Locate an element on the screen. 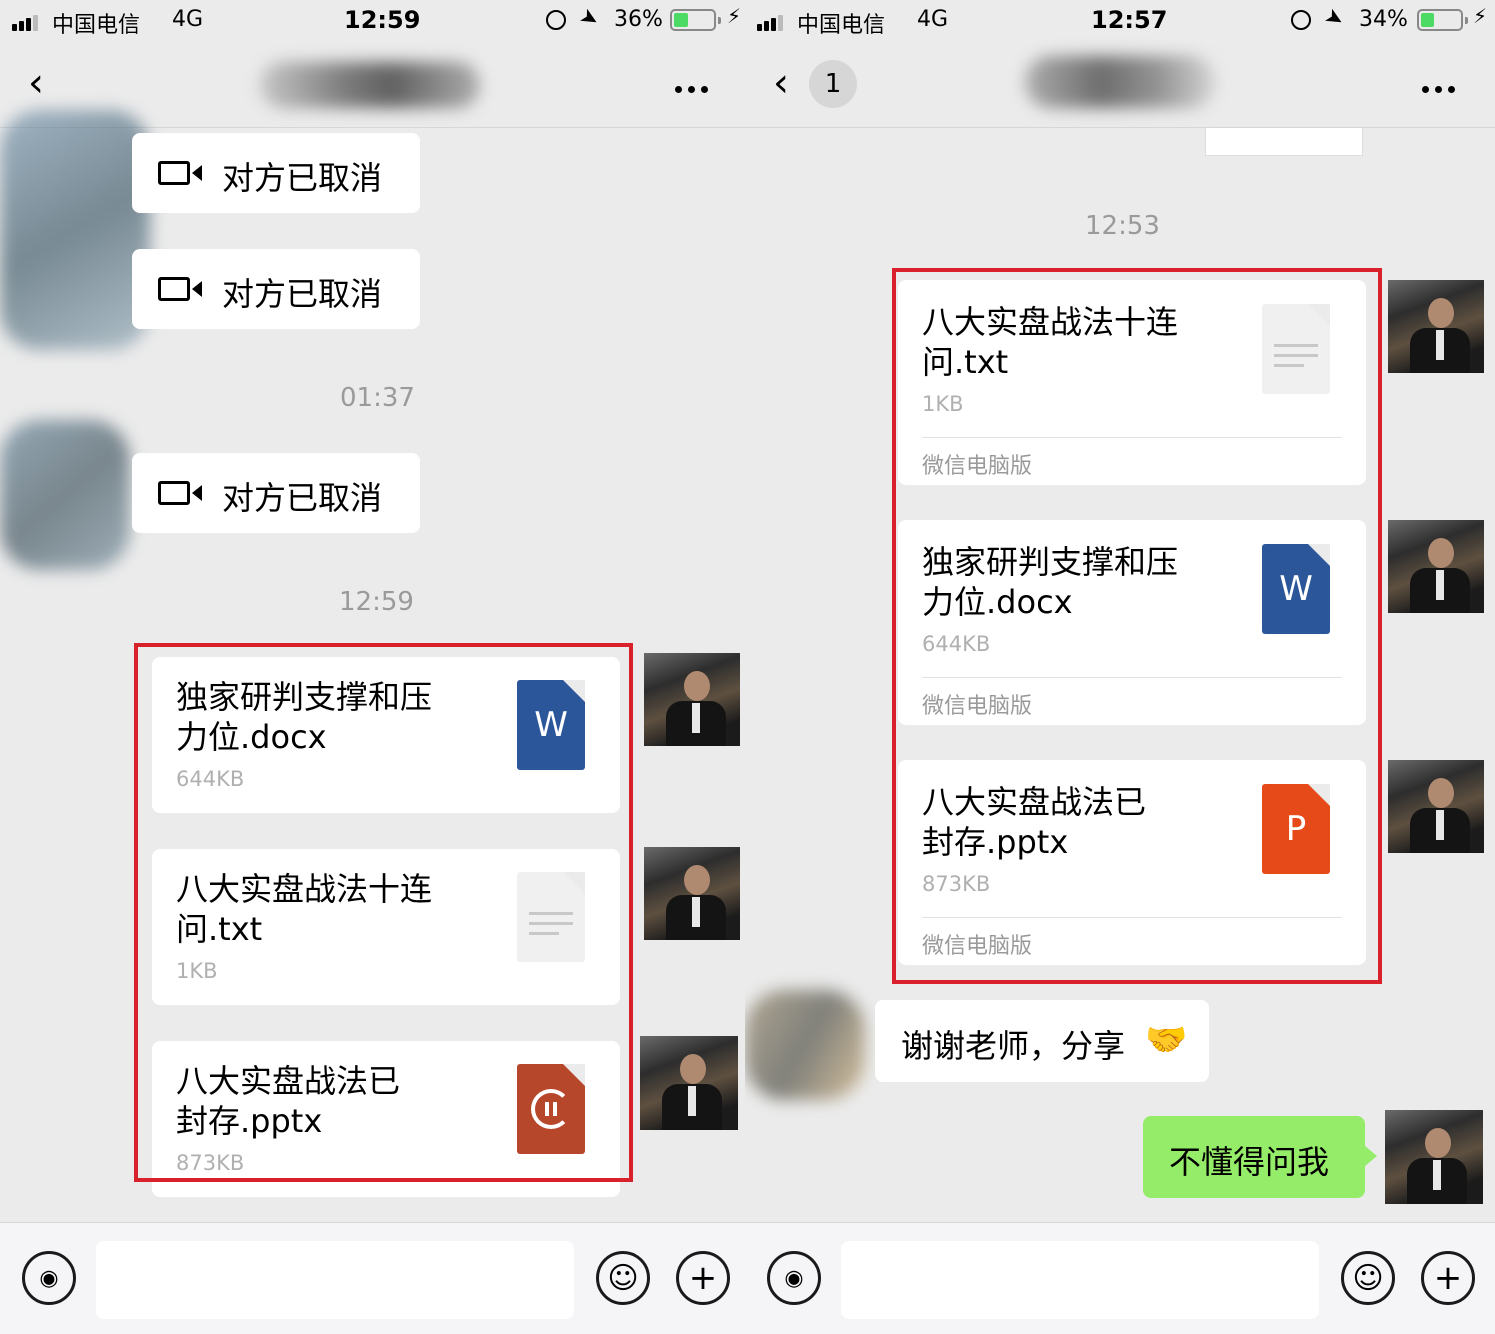  outgoing-message-bubble: 不懂得问我 is located at coordinates (1254, 1157).